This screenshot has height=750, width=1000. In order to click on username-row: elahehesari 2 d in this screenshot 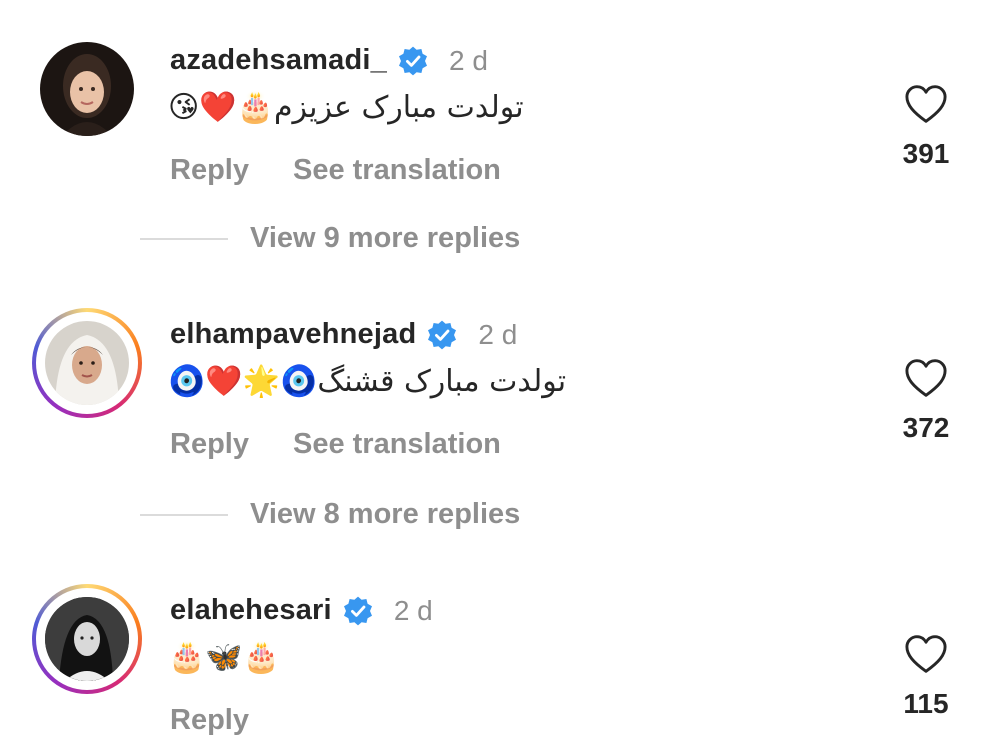, I will do `click(301, 610)`.